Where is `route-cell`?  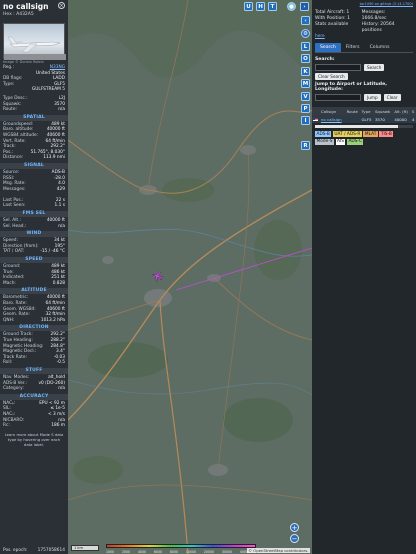
route-cell is located at coordinates (353, 119).